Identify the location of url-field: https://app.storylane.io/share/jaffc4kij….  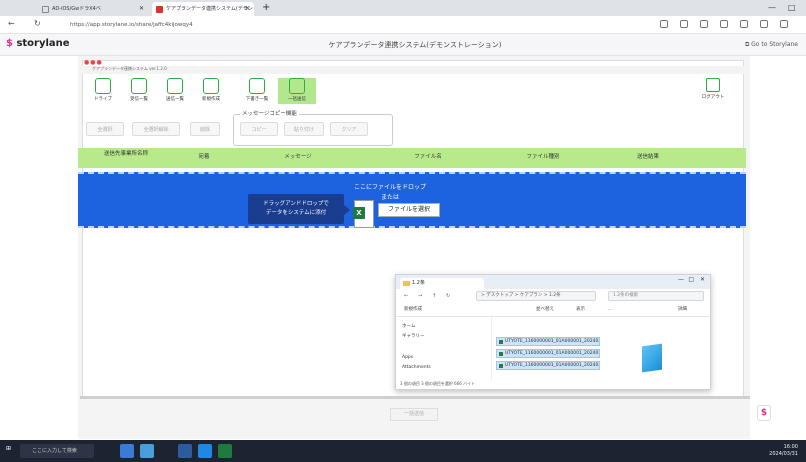
(131, 25).